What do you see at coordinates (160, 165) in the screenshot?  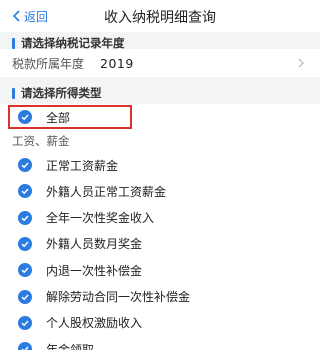 I see `list-item: 正常工资薪金` at bounding box center [160, 165].